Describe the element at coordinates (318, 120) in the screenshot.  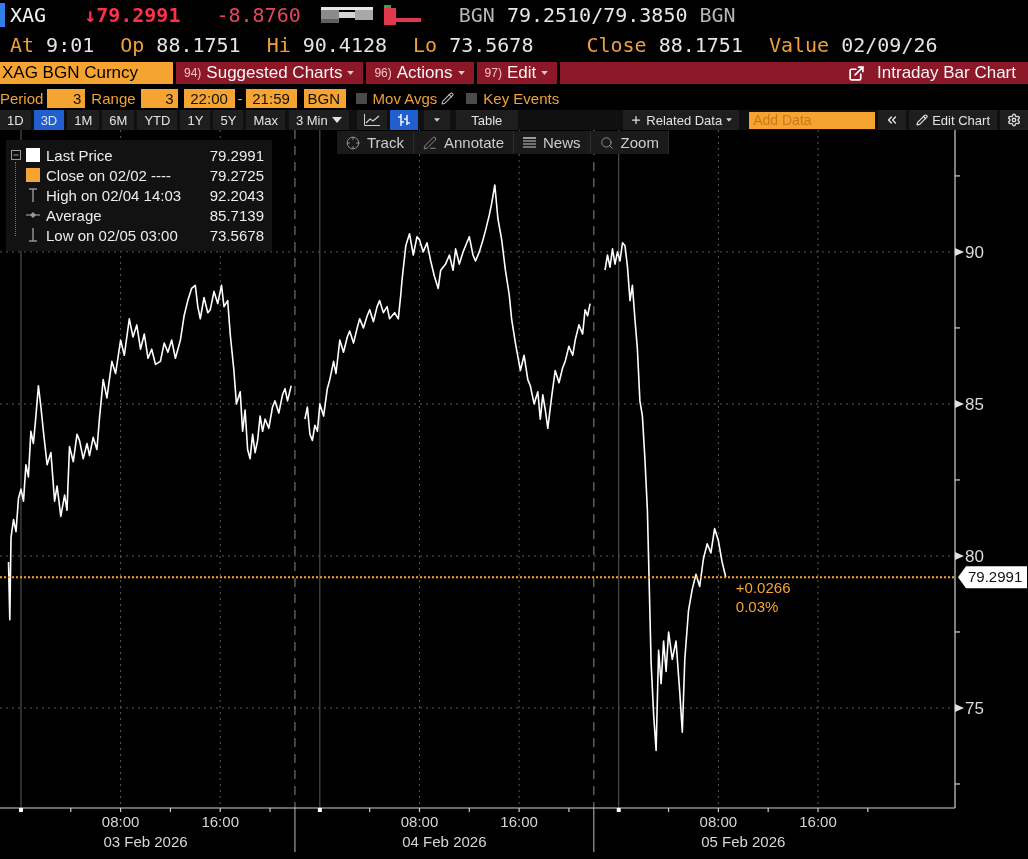
I see `frequency-dropdown: 3 Min` at that location.